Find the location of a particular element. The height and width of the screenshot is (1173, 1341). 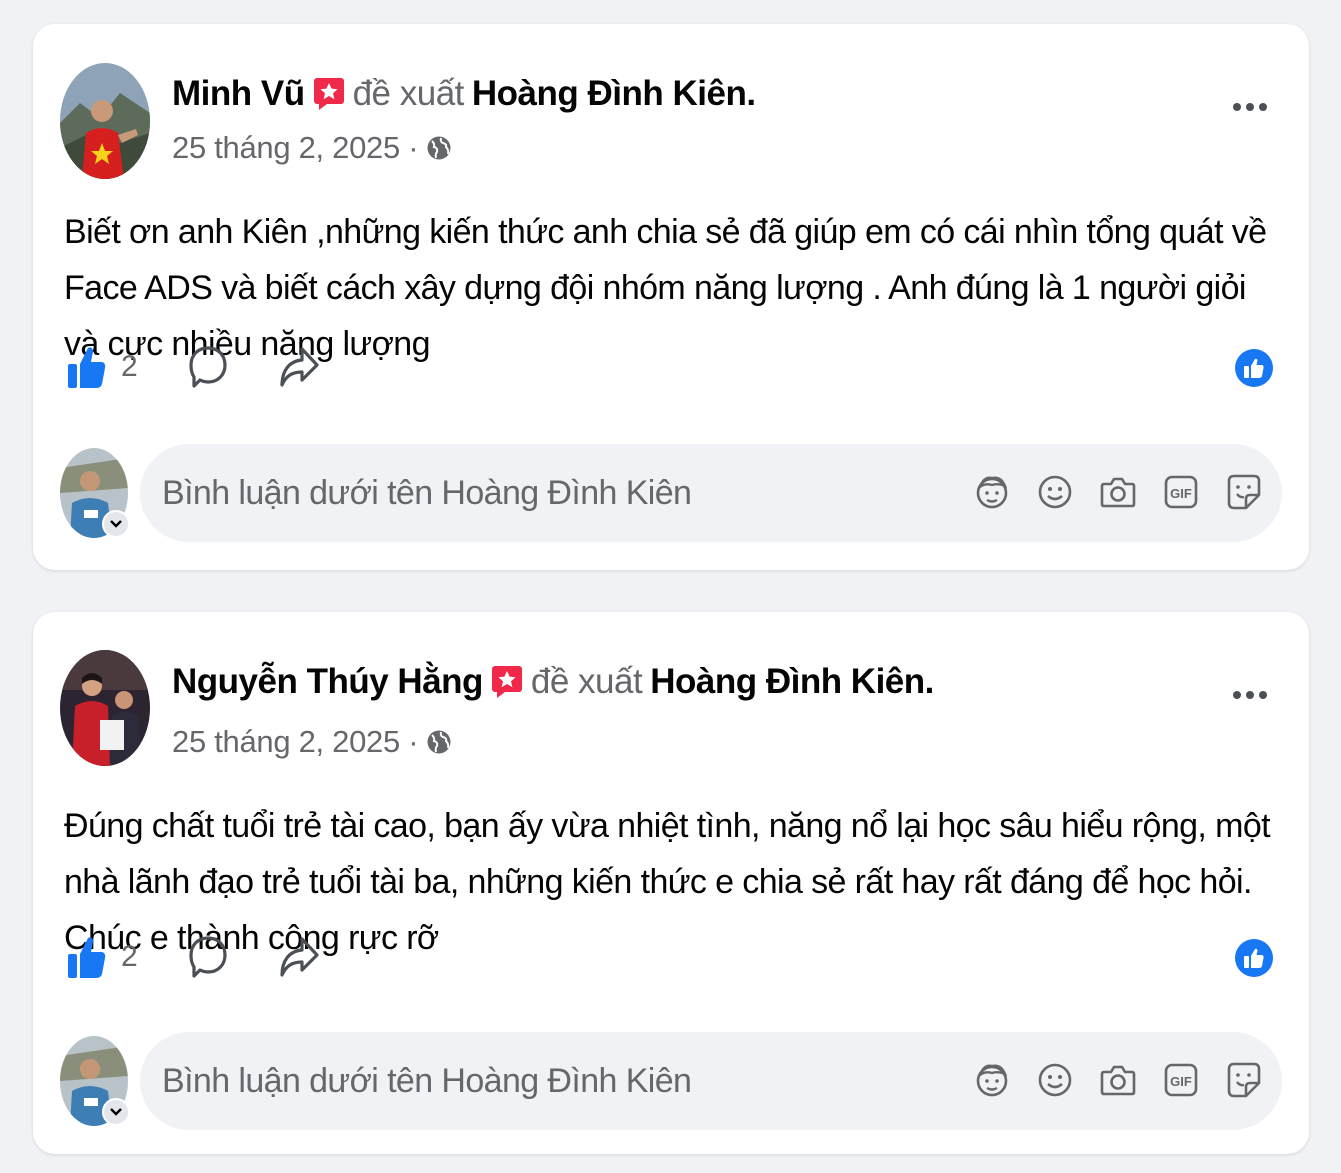

post-header: Minh Vũ đề xuất Hoàng Đình Kiên. is located at coordinates (464, 94).